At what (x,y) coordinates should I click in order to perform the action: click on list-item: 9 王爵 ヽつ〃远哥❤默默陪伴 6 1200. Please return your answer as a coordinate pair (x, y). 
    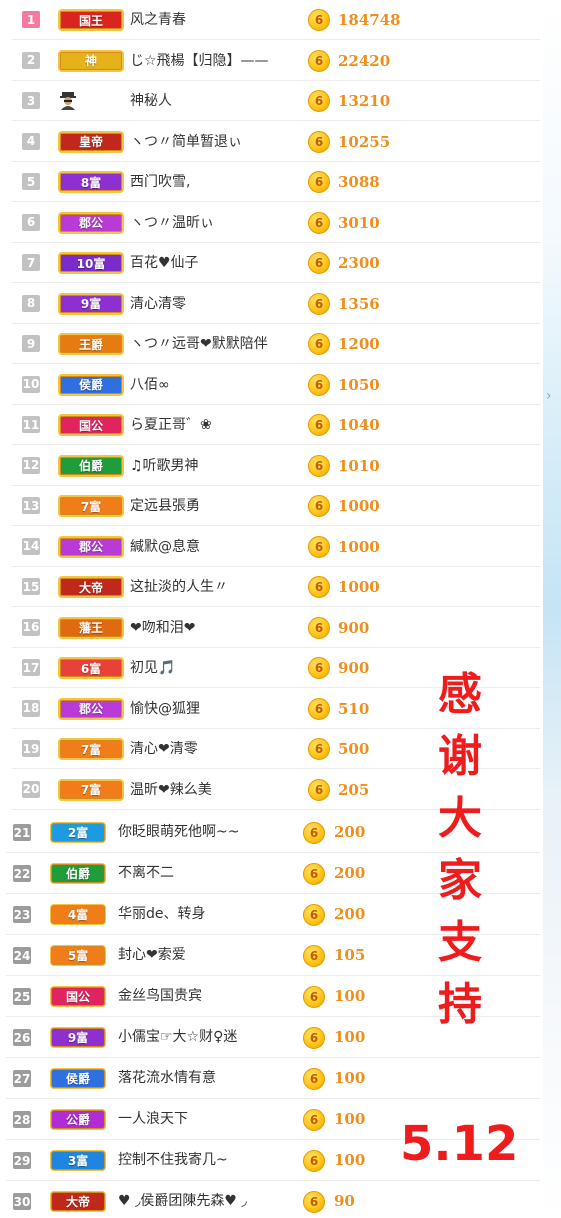
    Looking at the image, I should click on (276, 344).